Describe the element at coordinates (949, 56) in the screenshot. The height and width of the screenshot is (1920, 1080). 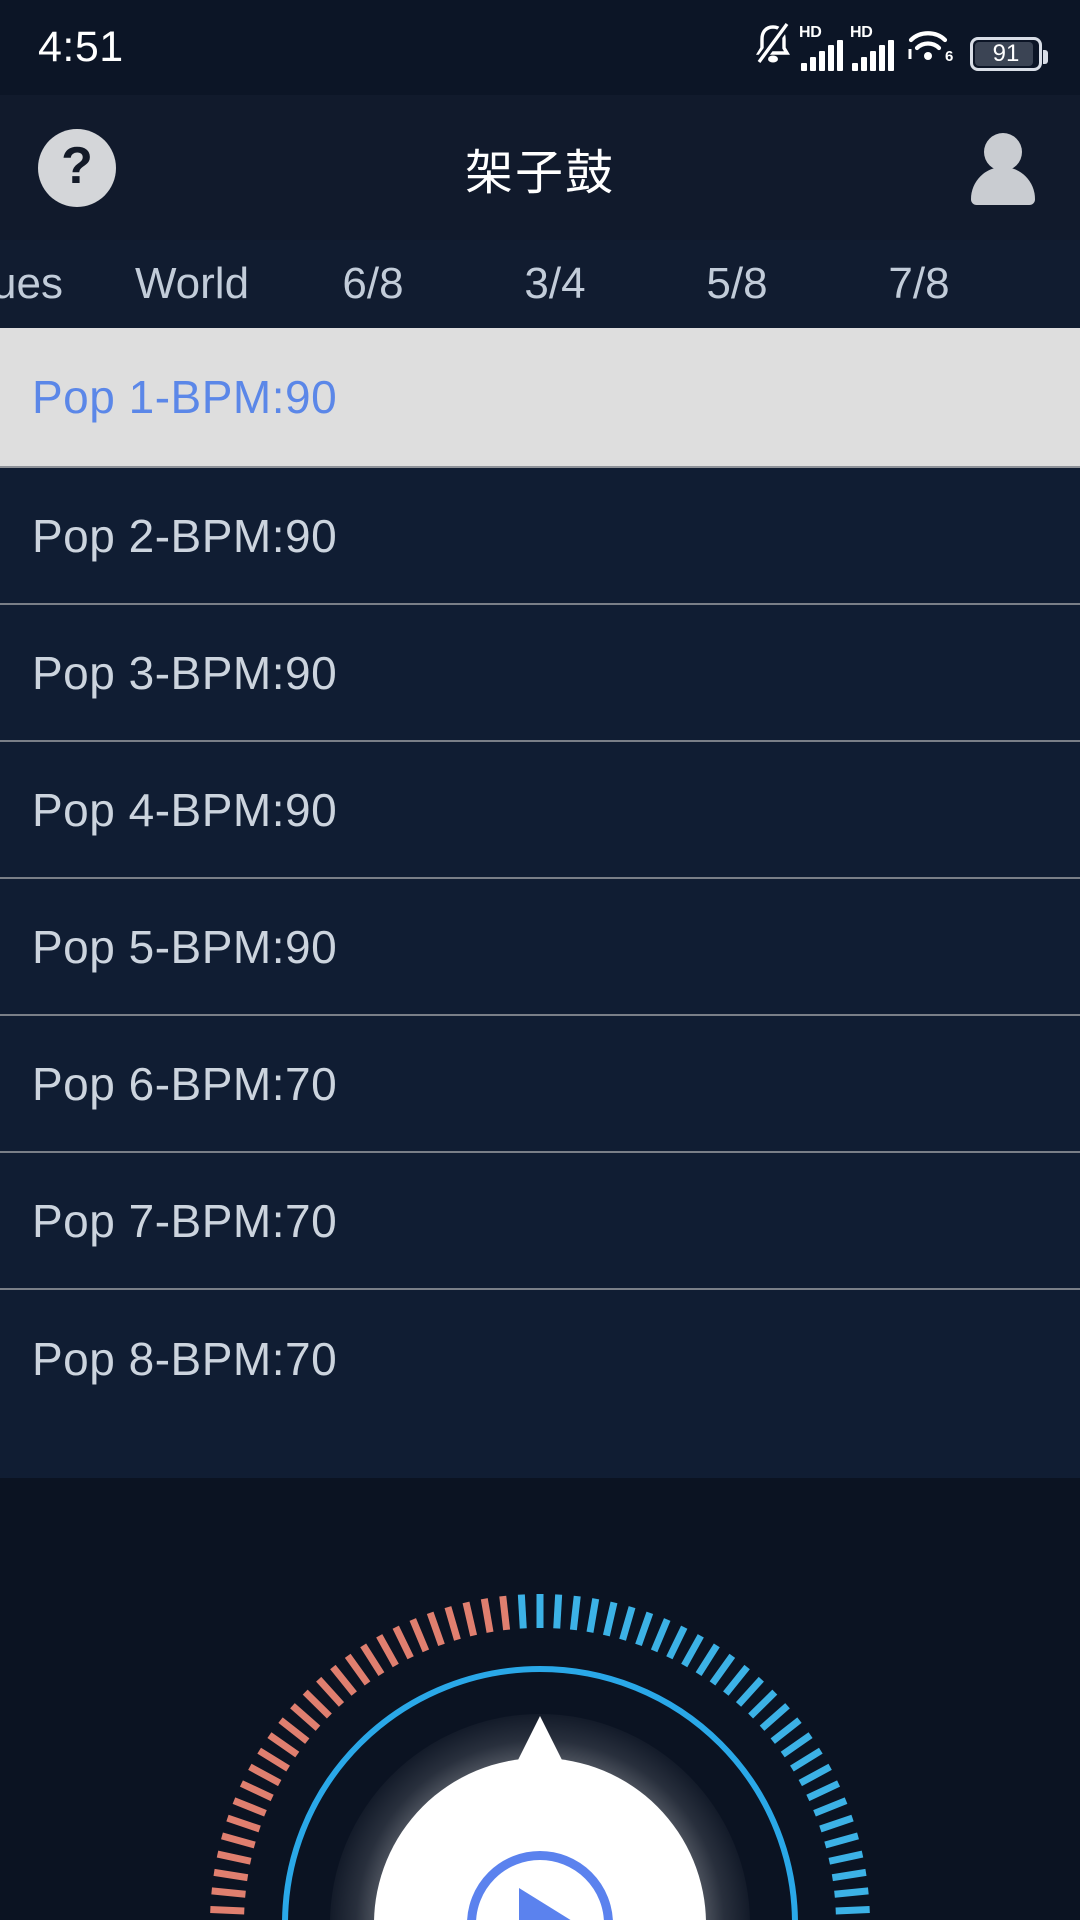
I see `svg-text: 6` at that location.